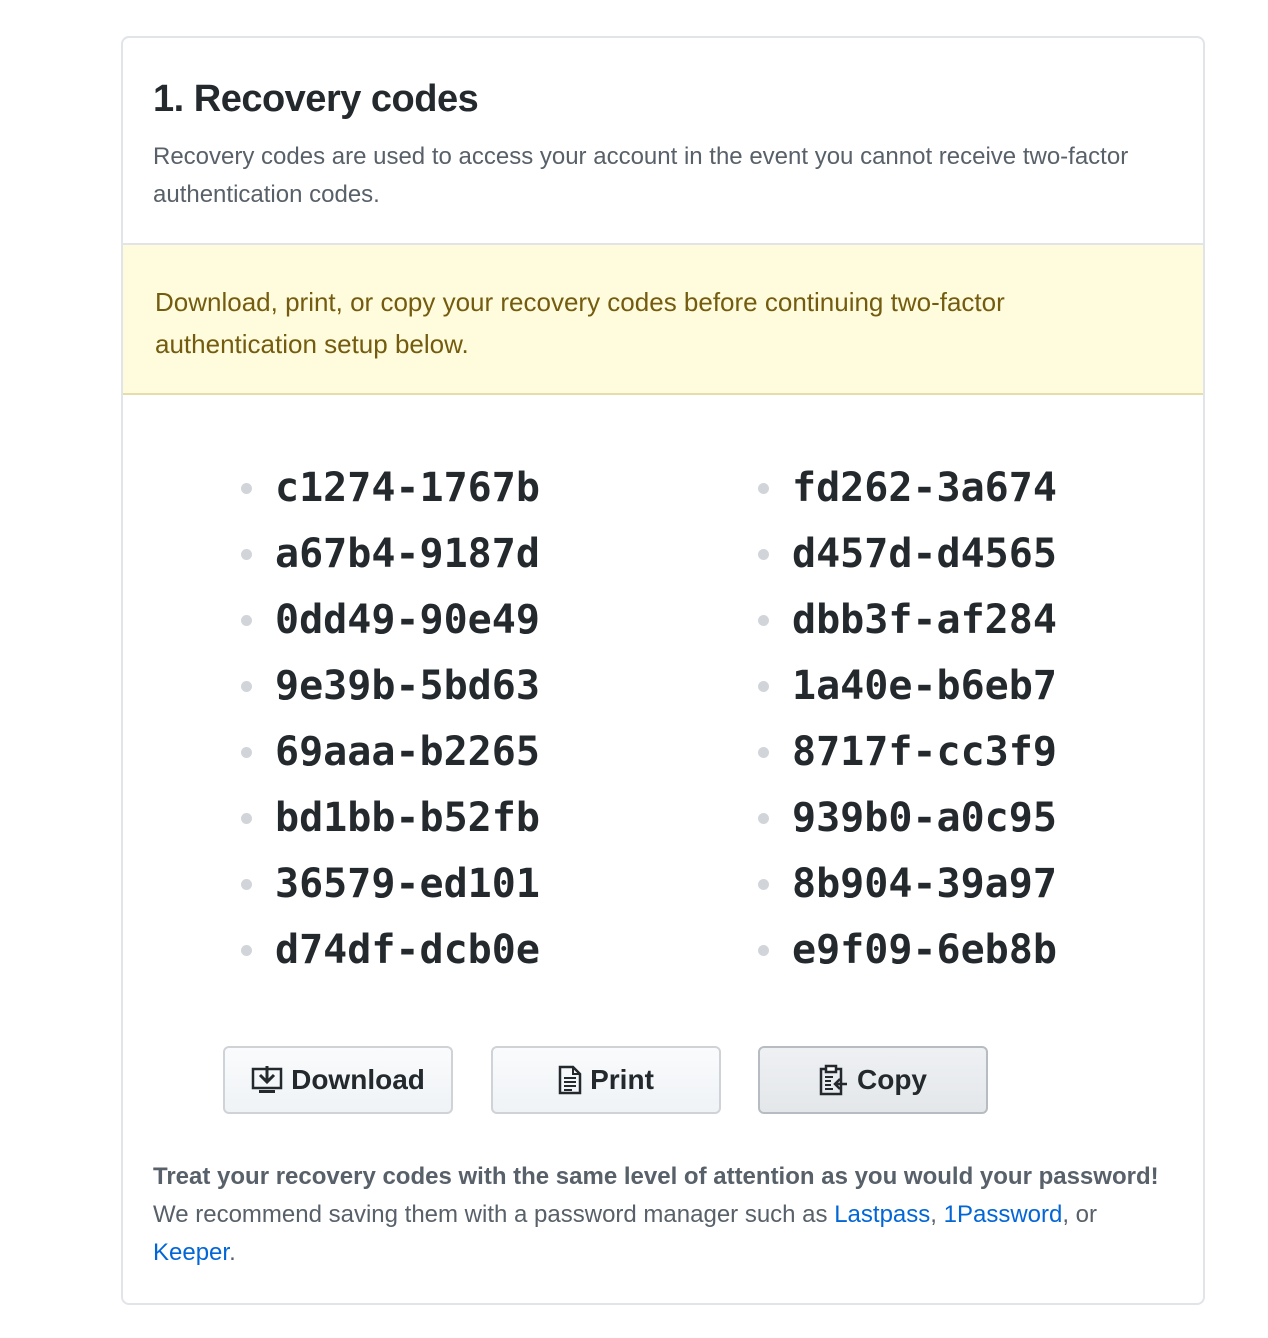 Image resolution: width=1268 pixels, height=1338 pixels. I want to click on recovery-code: dbb3f-af284, so click(907, 620).